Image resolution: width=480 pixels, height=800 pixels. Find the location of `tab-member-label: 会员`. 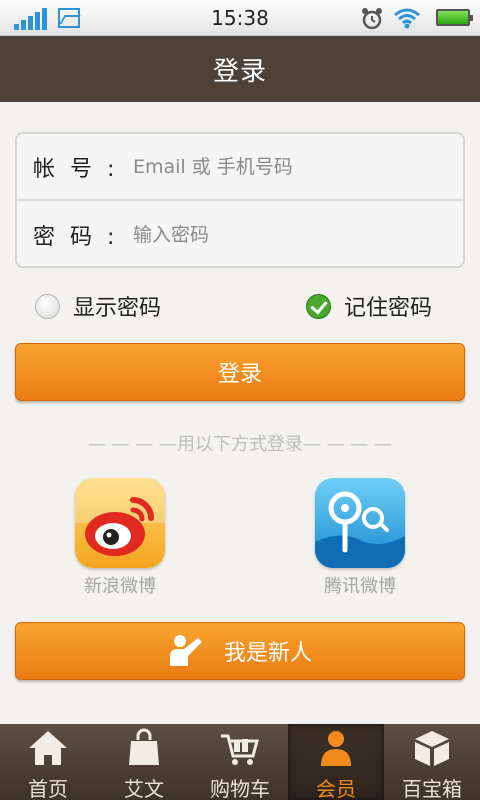

tab-member-label: 会员 is located at coordinates (336, 788).